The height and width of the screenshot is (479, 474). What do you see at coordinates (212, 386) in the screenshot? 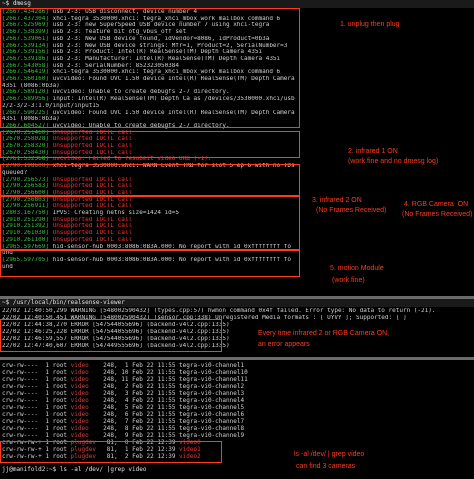
I see `ls-name: tegra-vi0-channel2` at bounding box center [212, 386].